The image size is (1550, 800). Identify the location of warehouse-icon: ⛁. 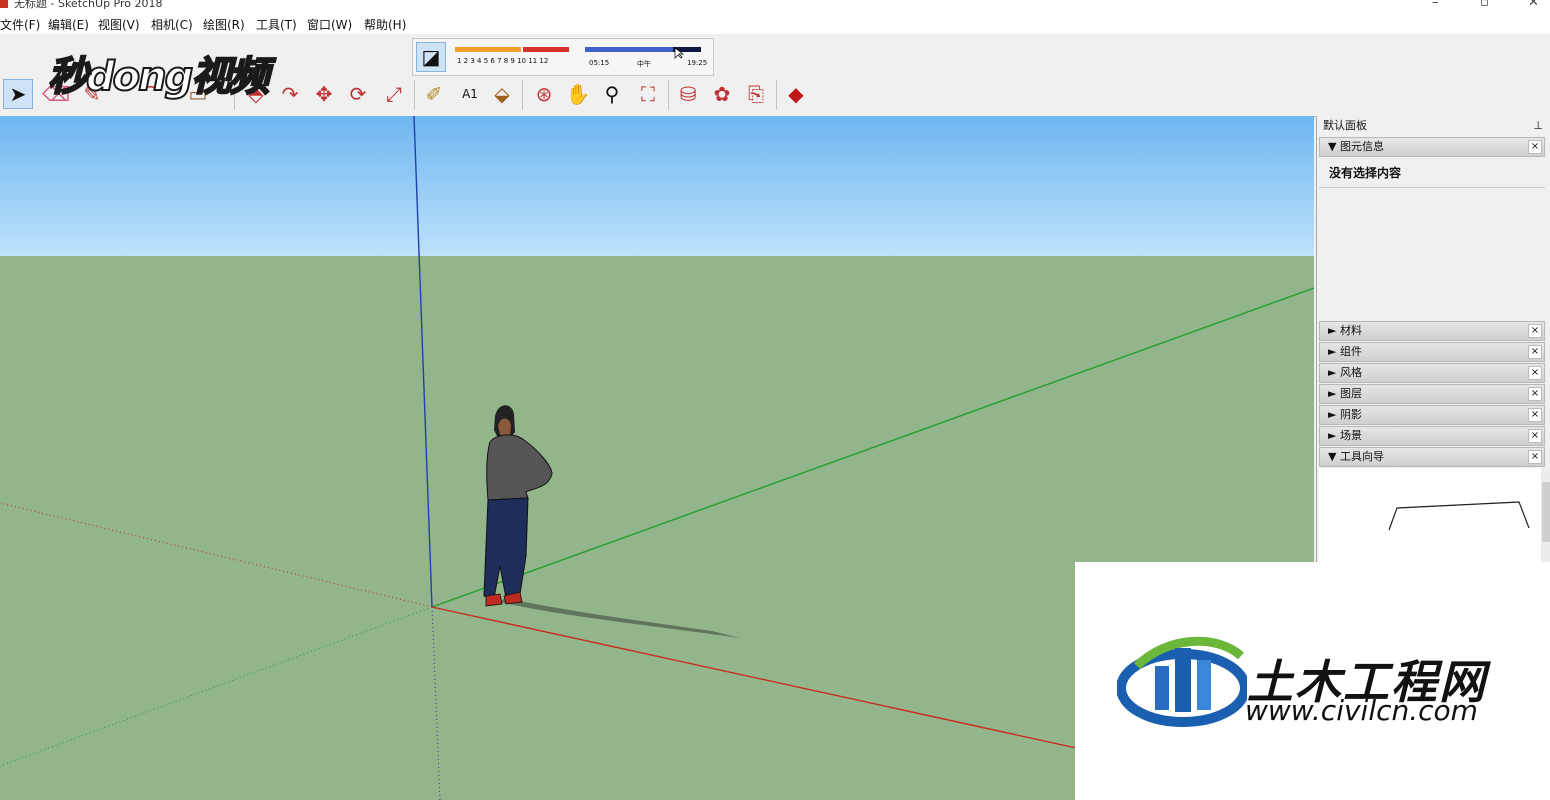
(688, 94).